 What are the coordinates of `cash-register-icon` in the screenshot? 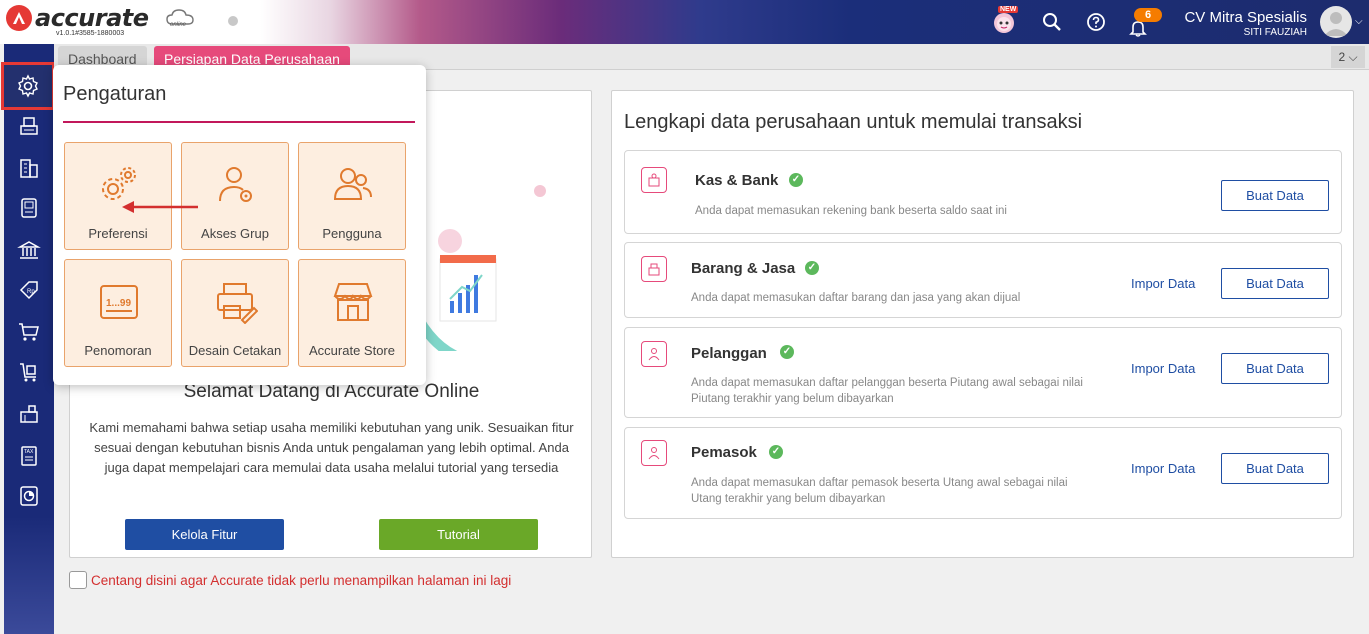 It's located at (29, 126).